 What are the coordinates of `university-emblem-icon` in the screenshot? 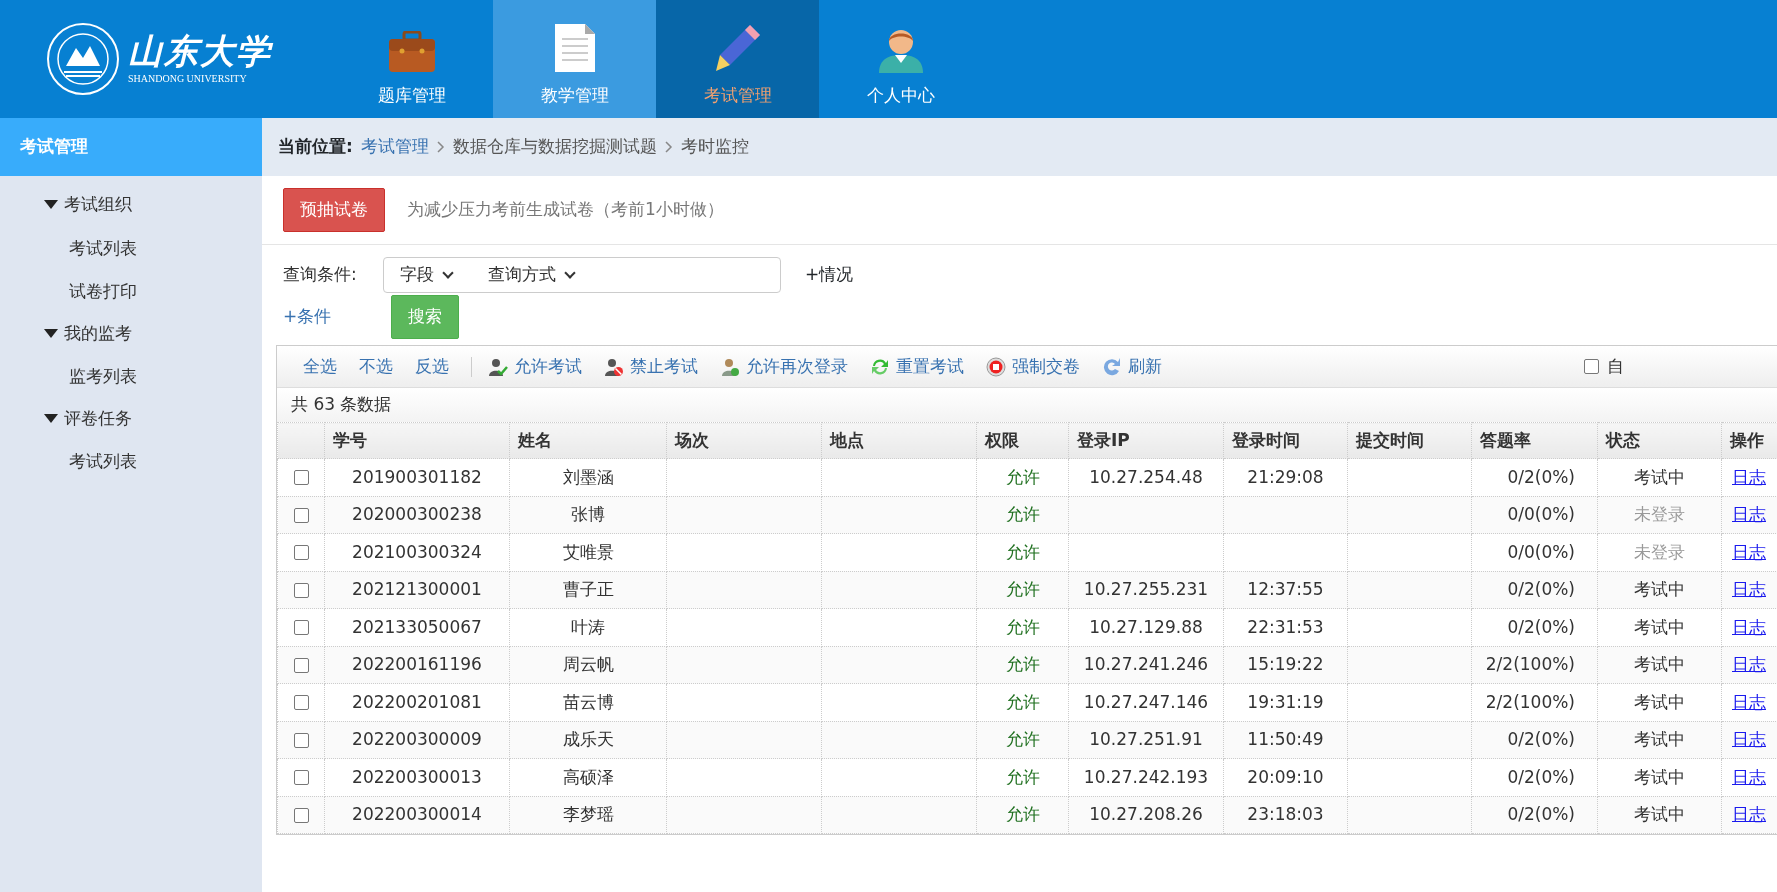 It's located at (83, 59).